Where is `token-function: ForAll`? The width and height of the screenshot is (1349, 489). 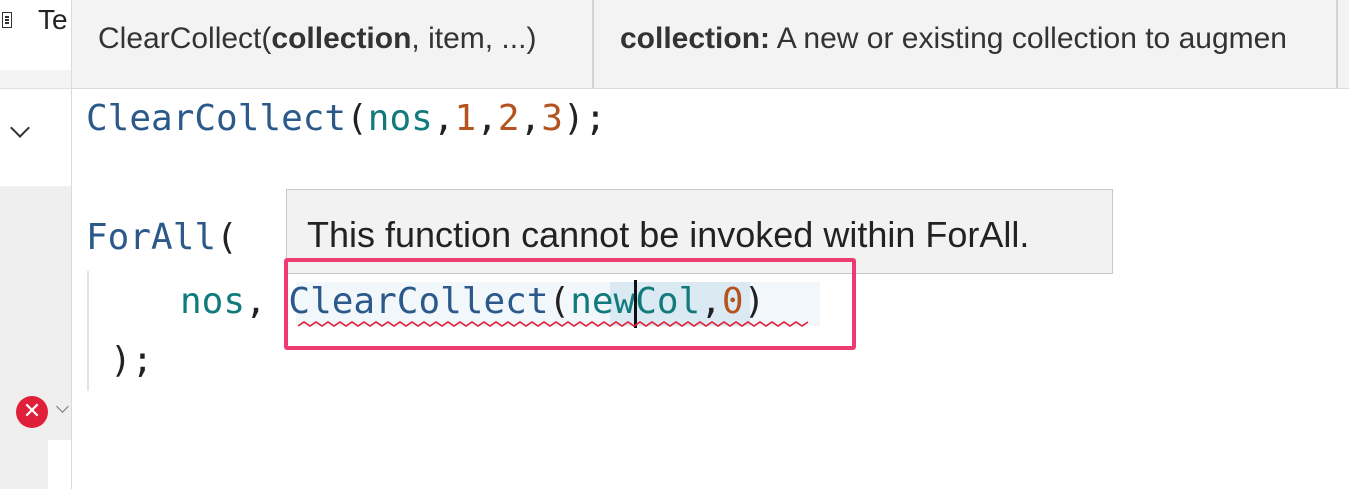 token-function: ForAll is located at coordinates (151, 237).